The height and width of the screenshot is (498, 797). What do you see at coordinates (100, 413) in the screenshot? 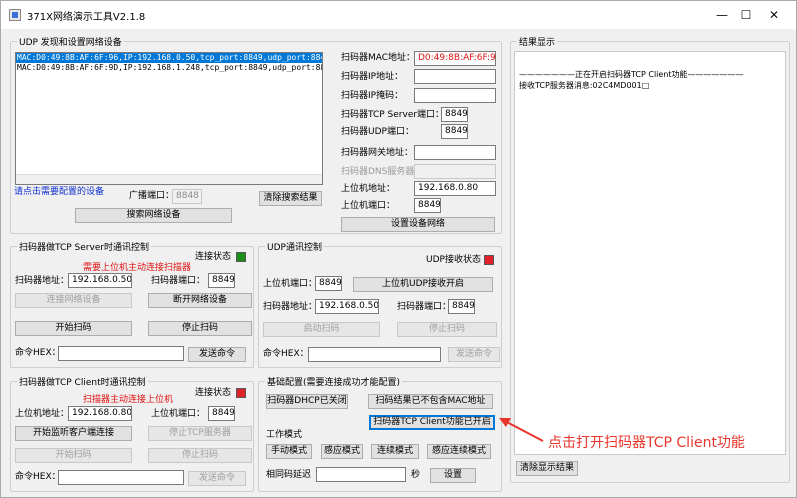
I see `tcp-client-host-ip-field: 192.168.0.80` at bounding box center [100, 413].